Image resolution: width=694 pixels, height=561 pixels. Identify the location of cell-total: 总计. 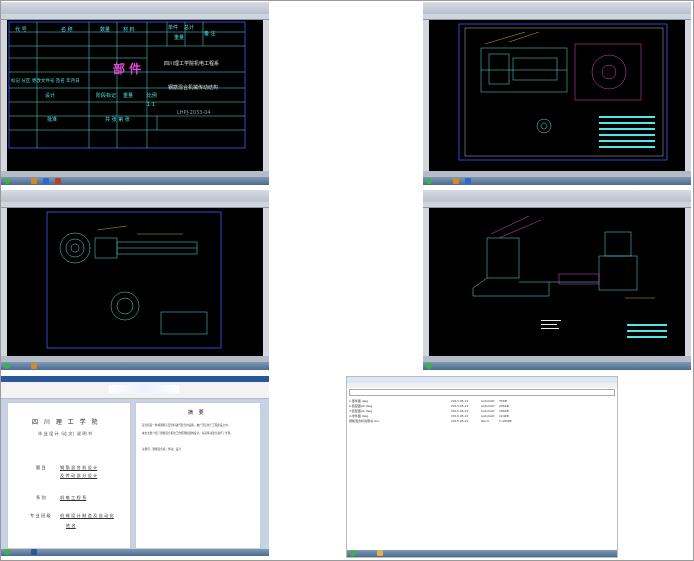
(189, 28).